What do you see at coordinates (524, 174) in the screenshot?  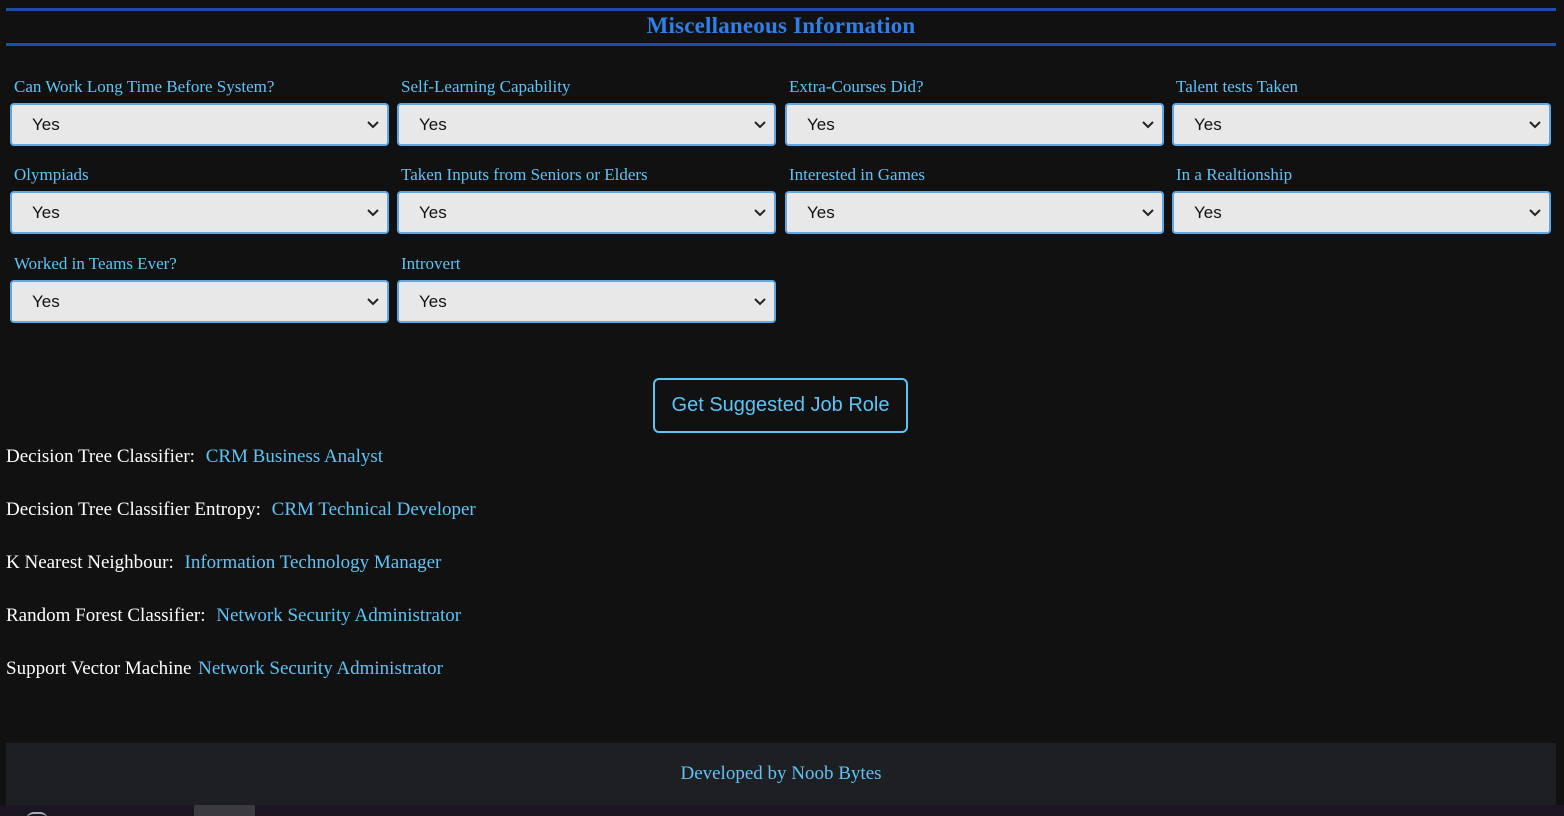 I see `field-label: Taken Inputs from Seniors or Elders` at bounding box center [524, 174].